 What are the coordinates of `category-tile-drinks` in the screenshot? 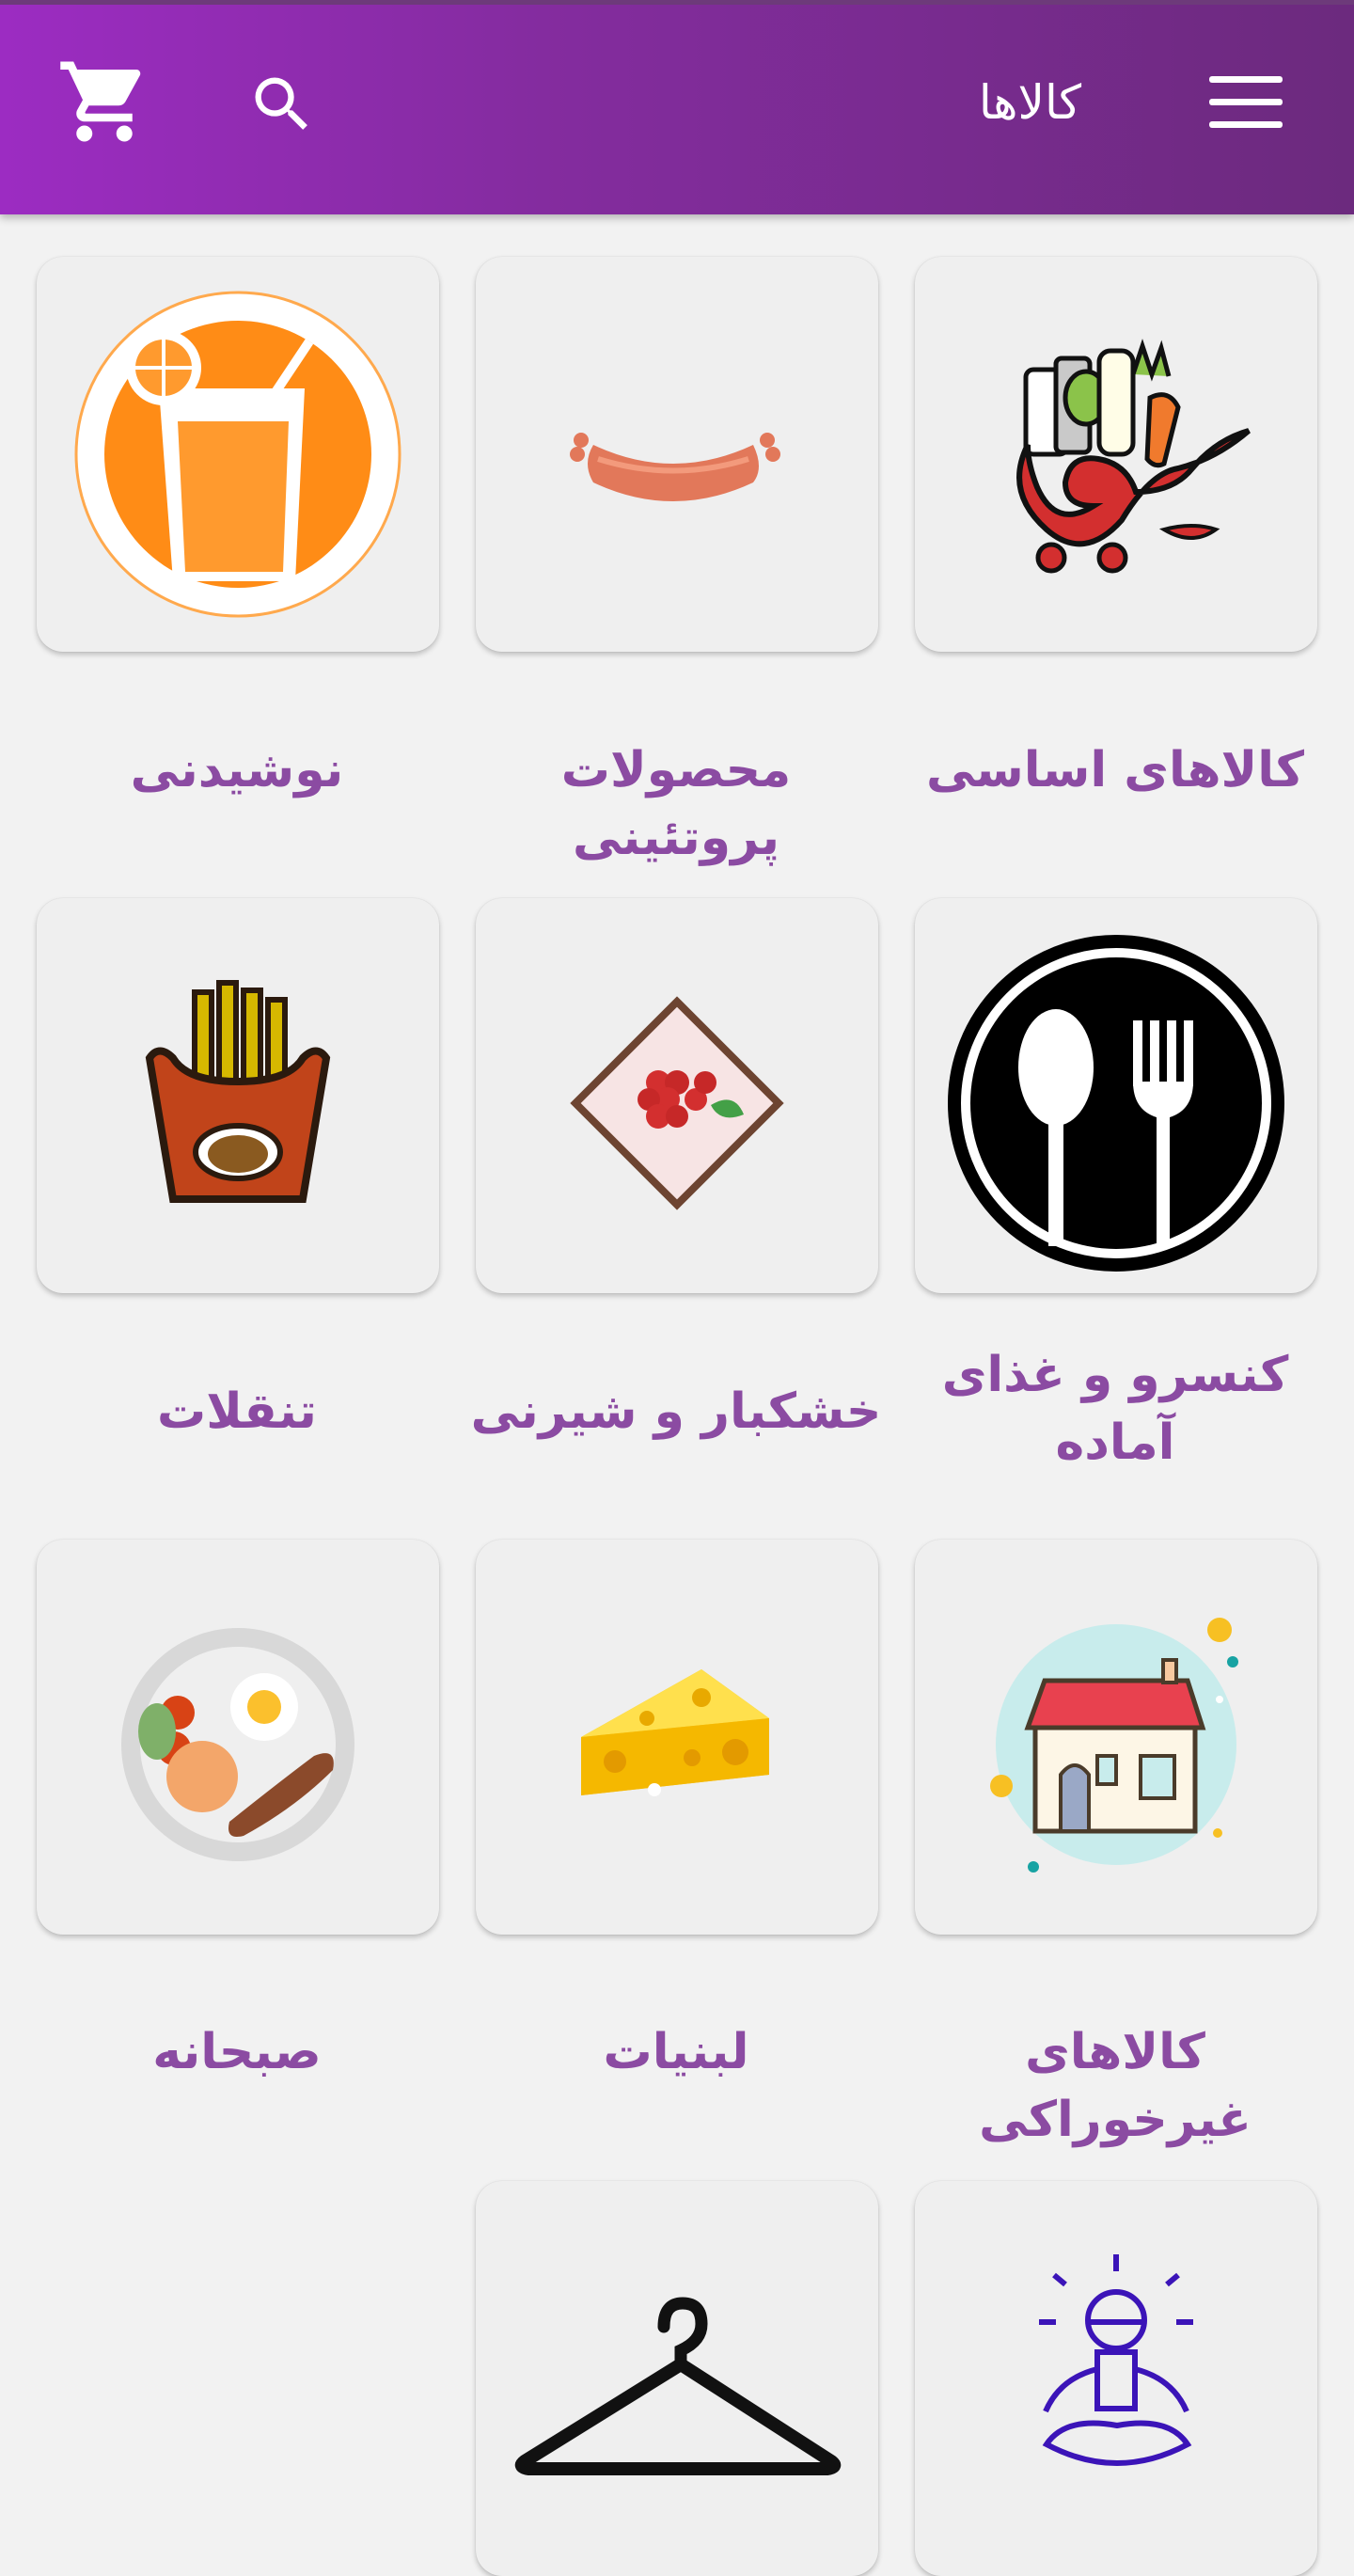 It's located at (238, 454).